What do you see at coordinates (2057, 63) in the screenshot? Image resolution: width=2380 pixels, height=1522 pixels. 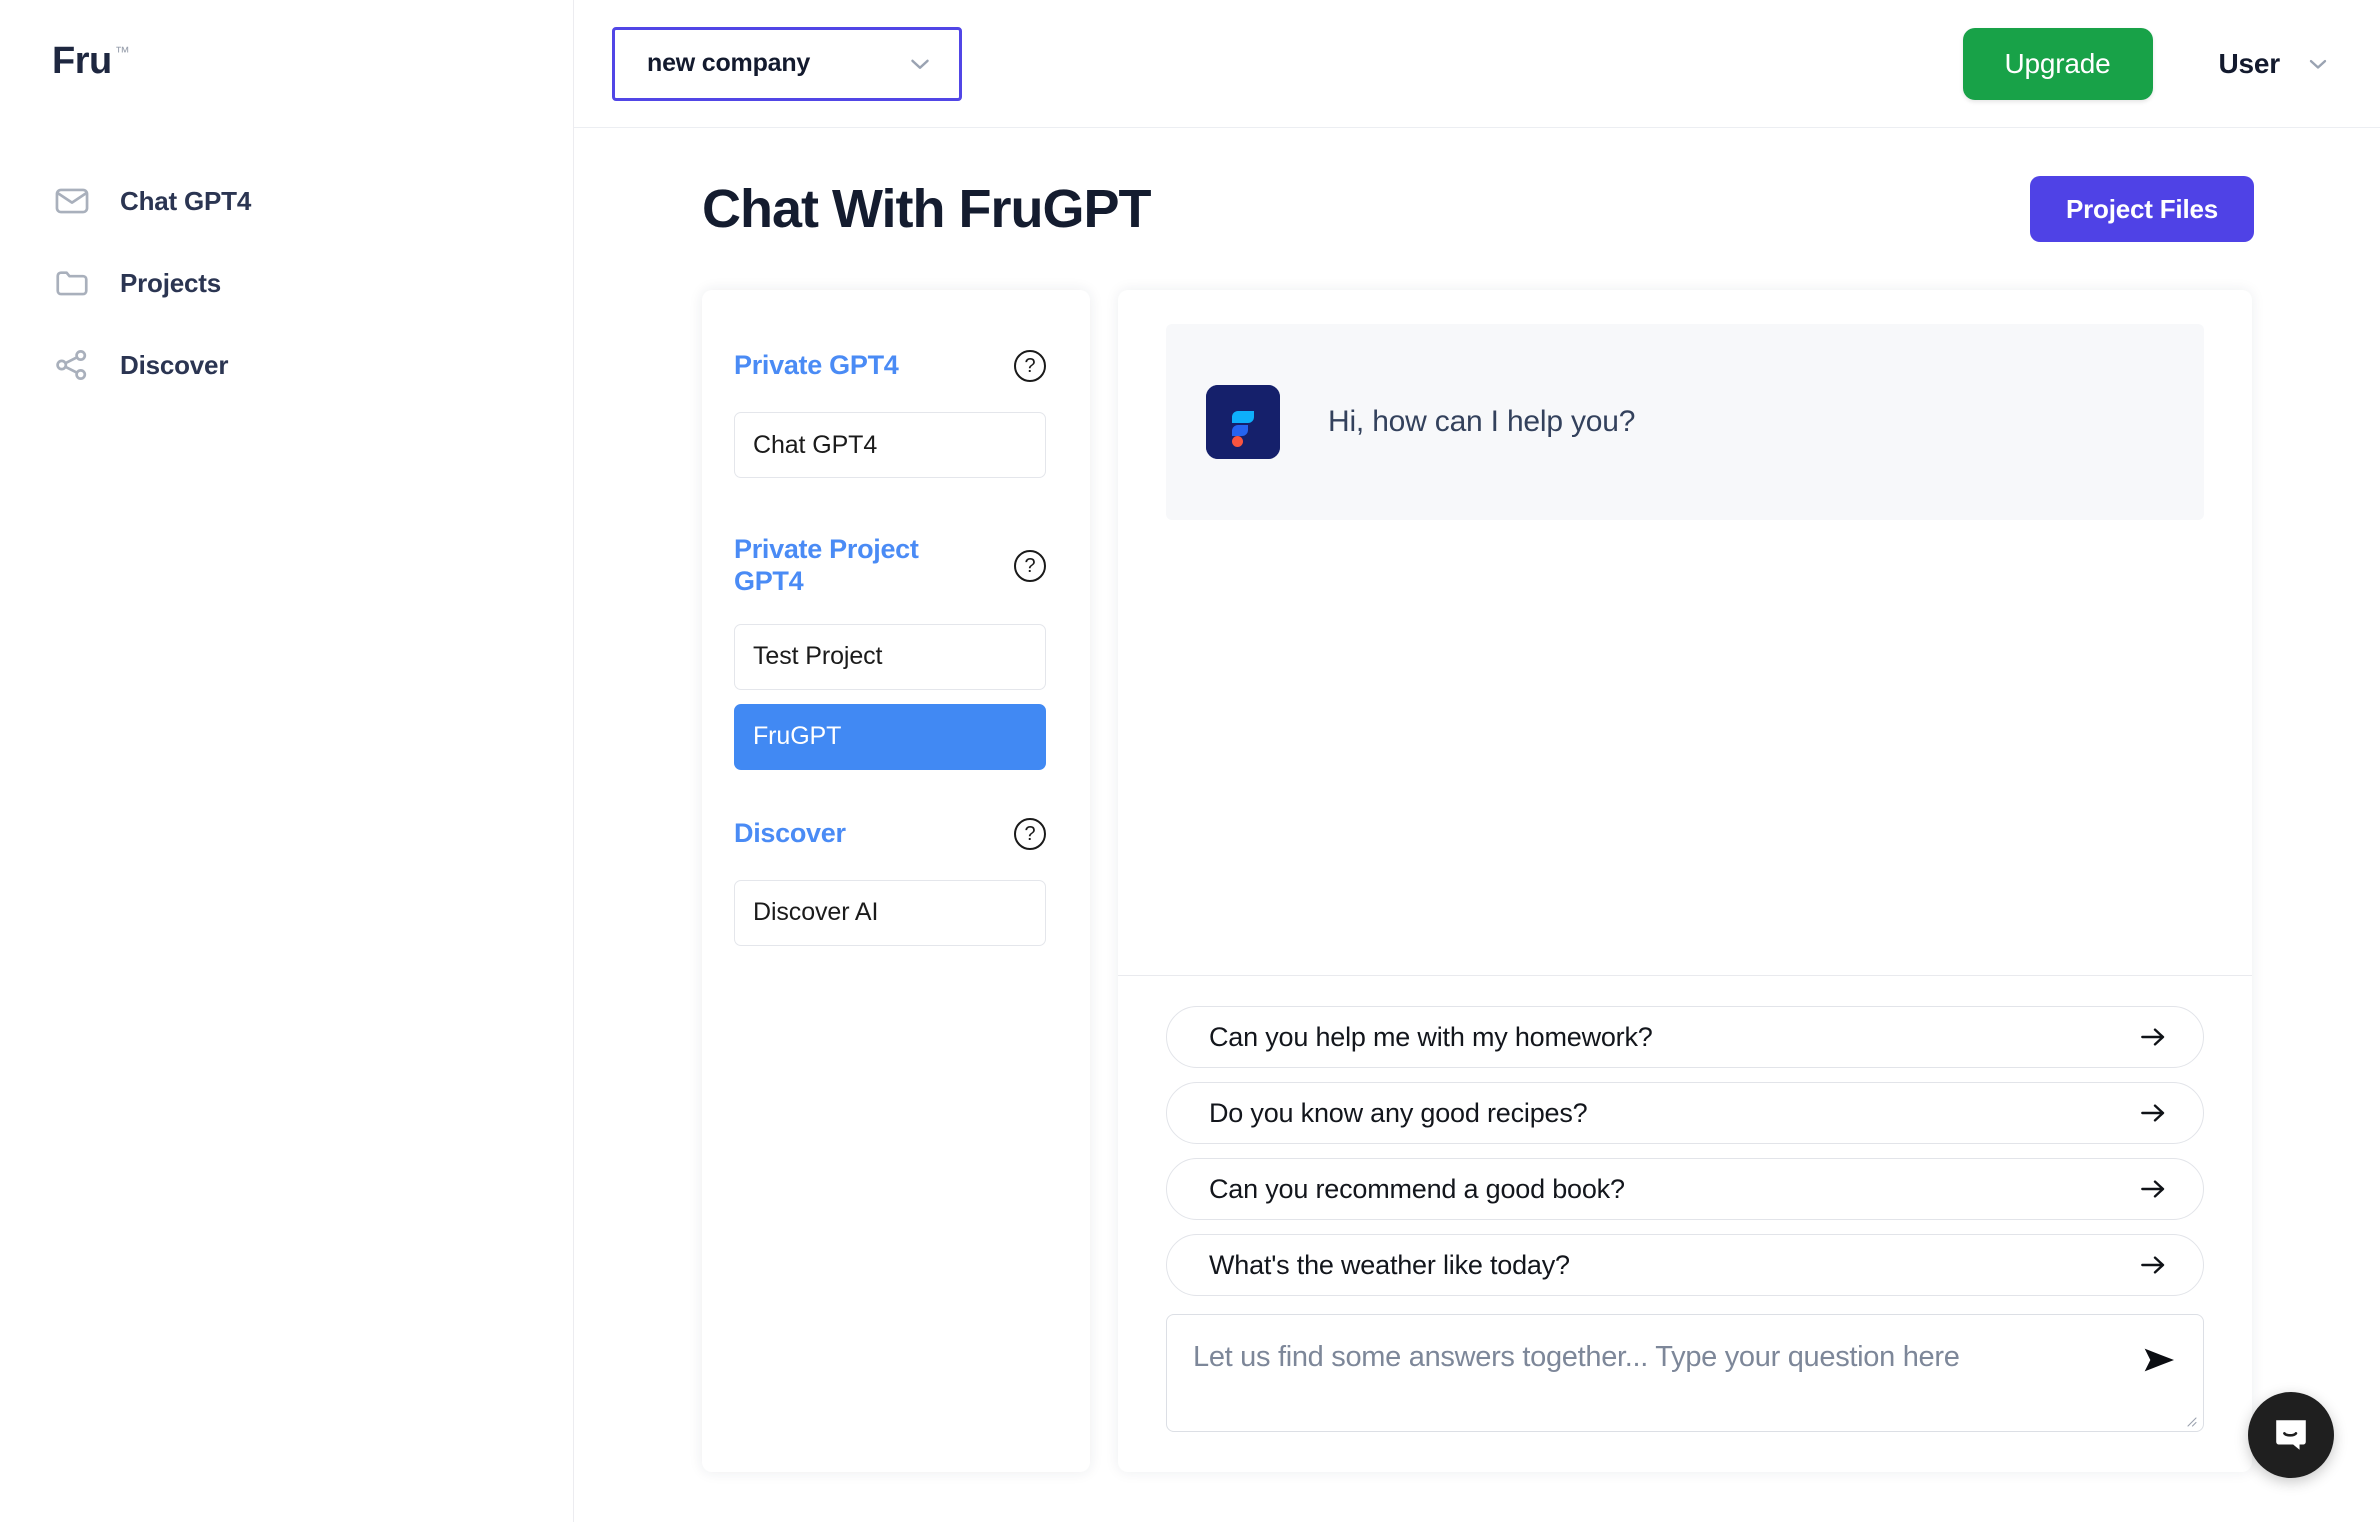 I see `upgrade-button: Upgrade` at bounding box center [2057, 63].